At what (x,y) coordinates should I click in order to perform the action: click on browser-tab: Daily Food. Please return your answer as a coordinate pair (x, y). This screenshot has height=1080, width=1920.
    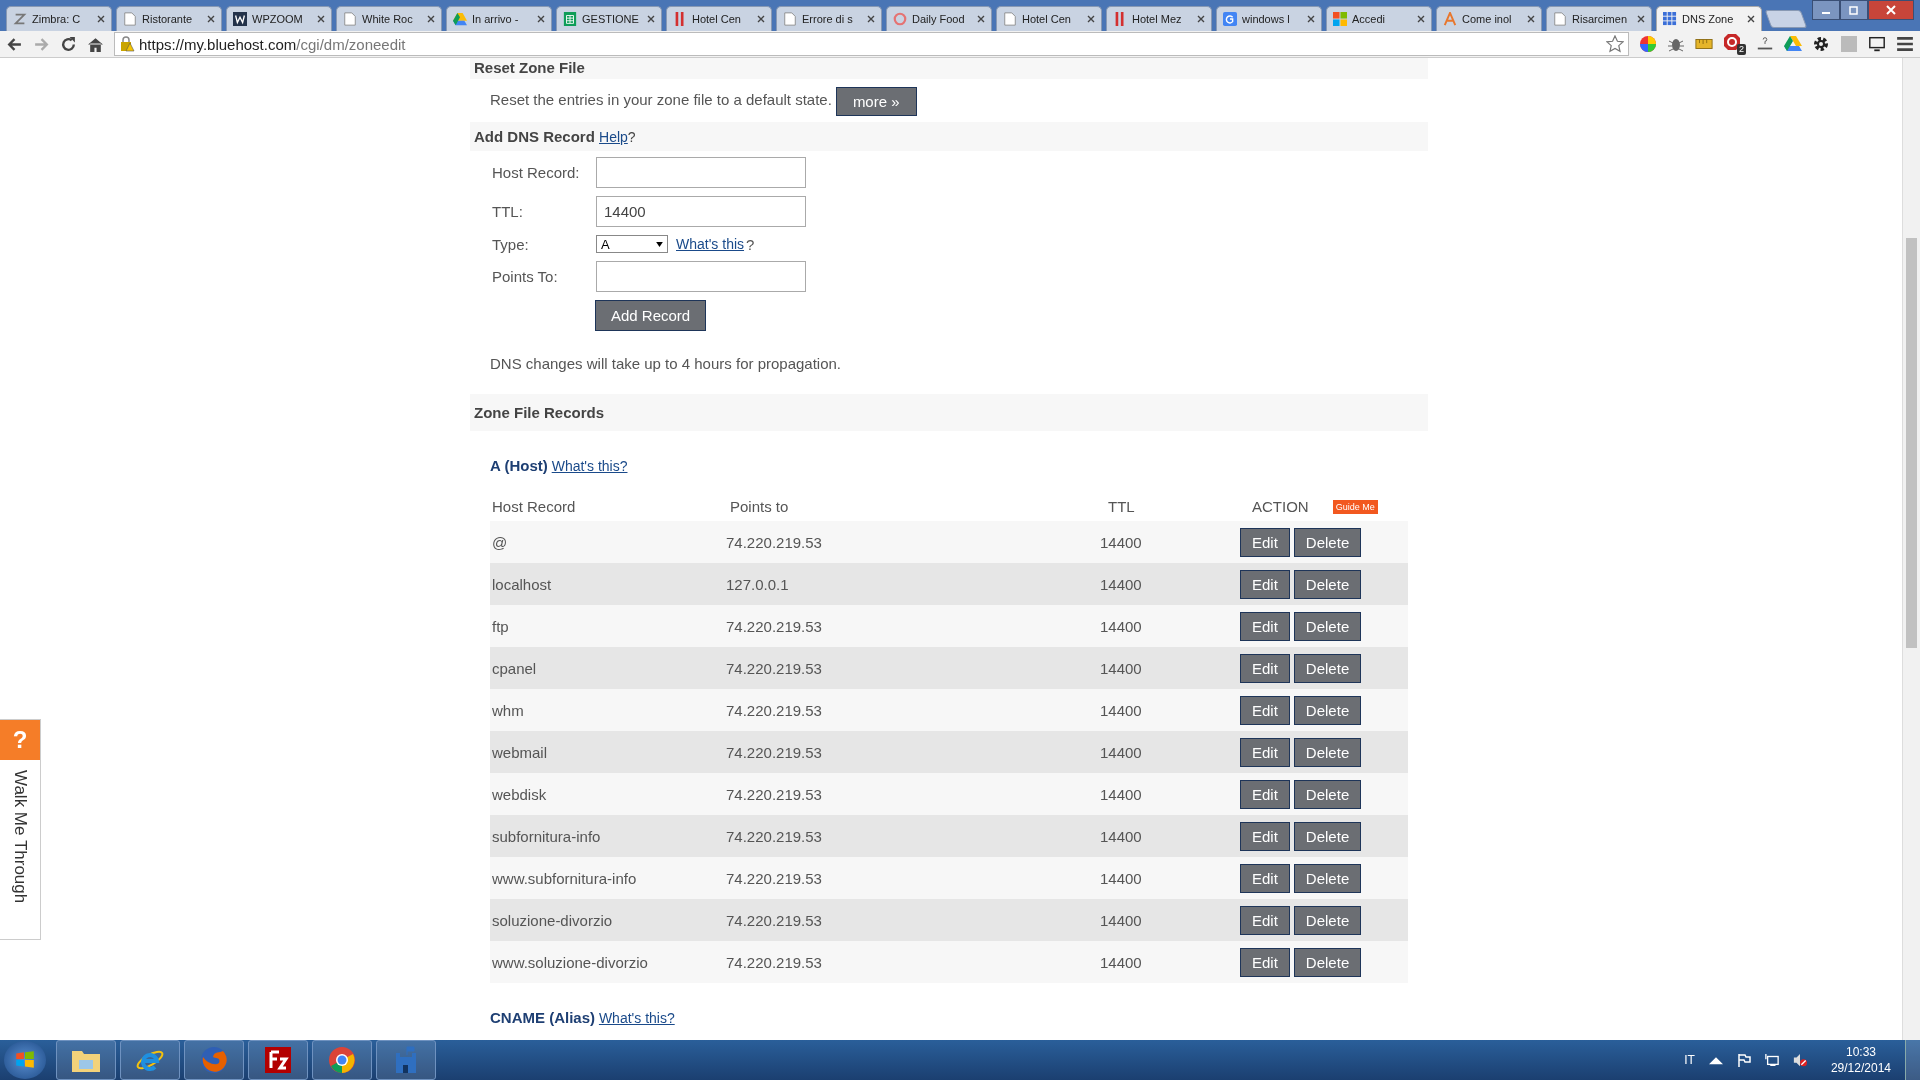
    Looking at the image, I should click on (939, 18).